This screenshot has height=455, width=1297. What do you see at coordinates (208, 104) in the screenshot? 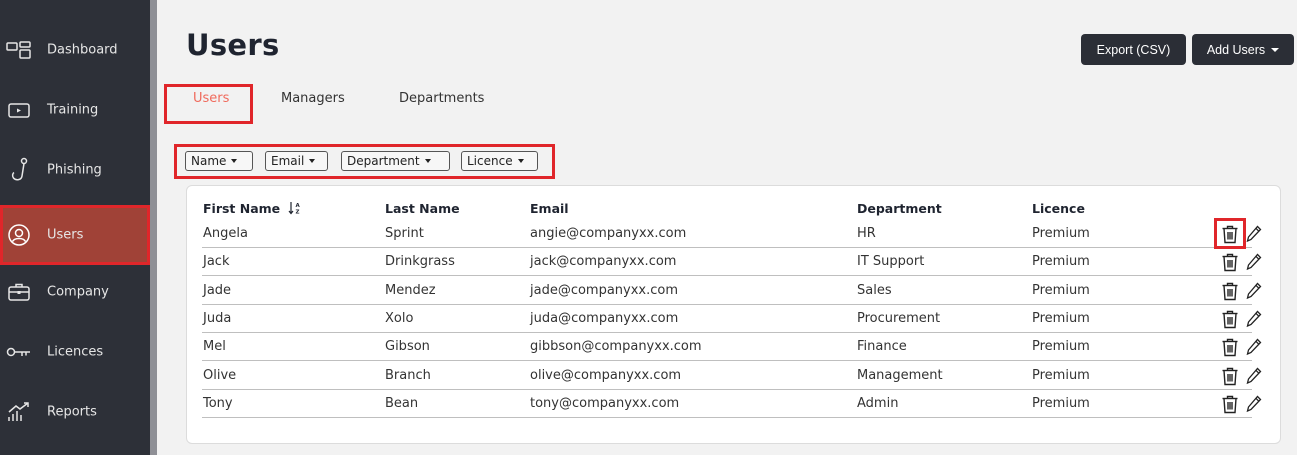
I see `highlight-box-tab` at bounding box center [208, 104].